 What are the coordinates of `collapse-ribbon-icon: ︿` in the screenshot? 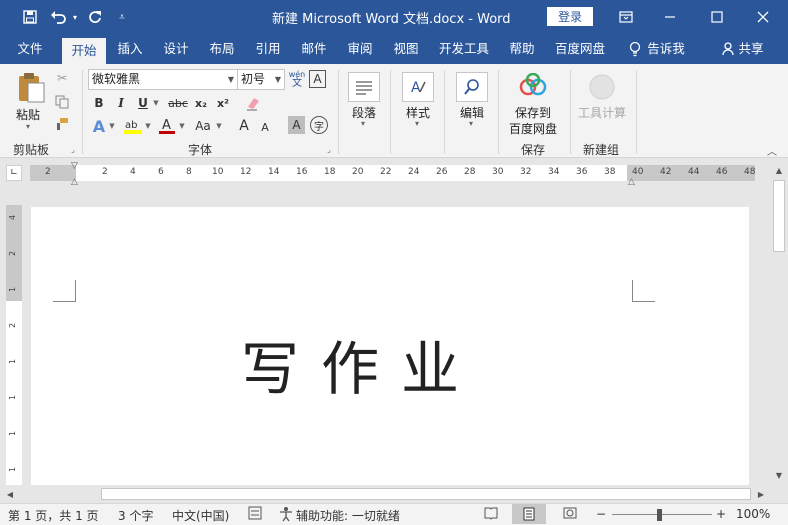 It's located at (772, 151).